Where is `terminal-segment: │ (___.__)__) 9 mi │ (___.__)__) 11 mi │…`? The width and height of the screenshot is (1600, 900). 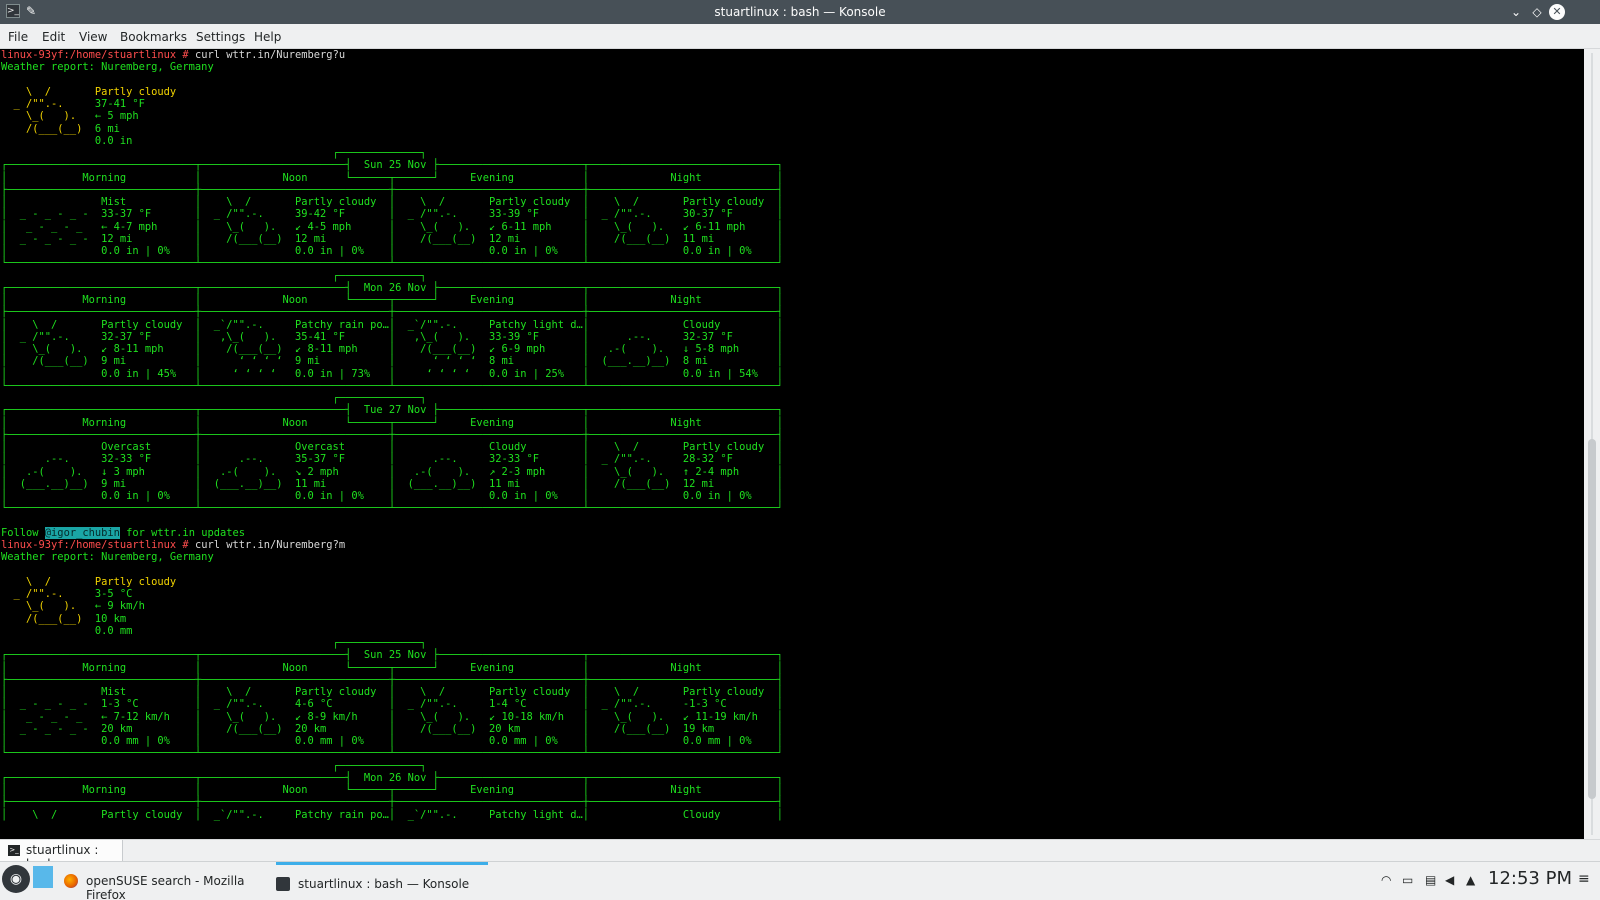
terminal-segment: │ (___.__)__) 9 mi │ (___.__)__) 11 mi │… is located at coordinates (392, 483).